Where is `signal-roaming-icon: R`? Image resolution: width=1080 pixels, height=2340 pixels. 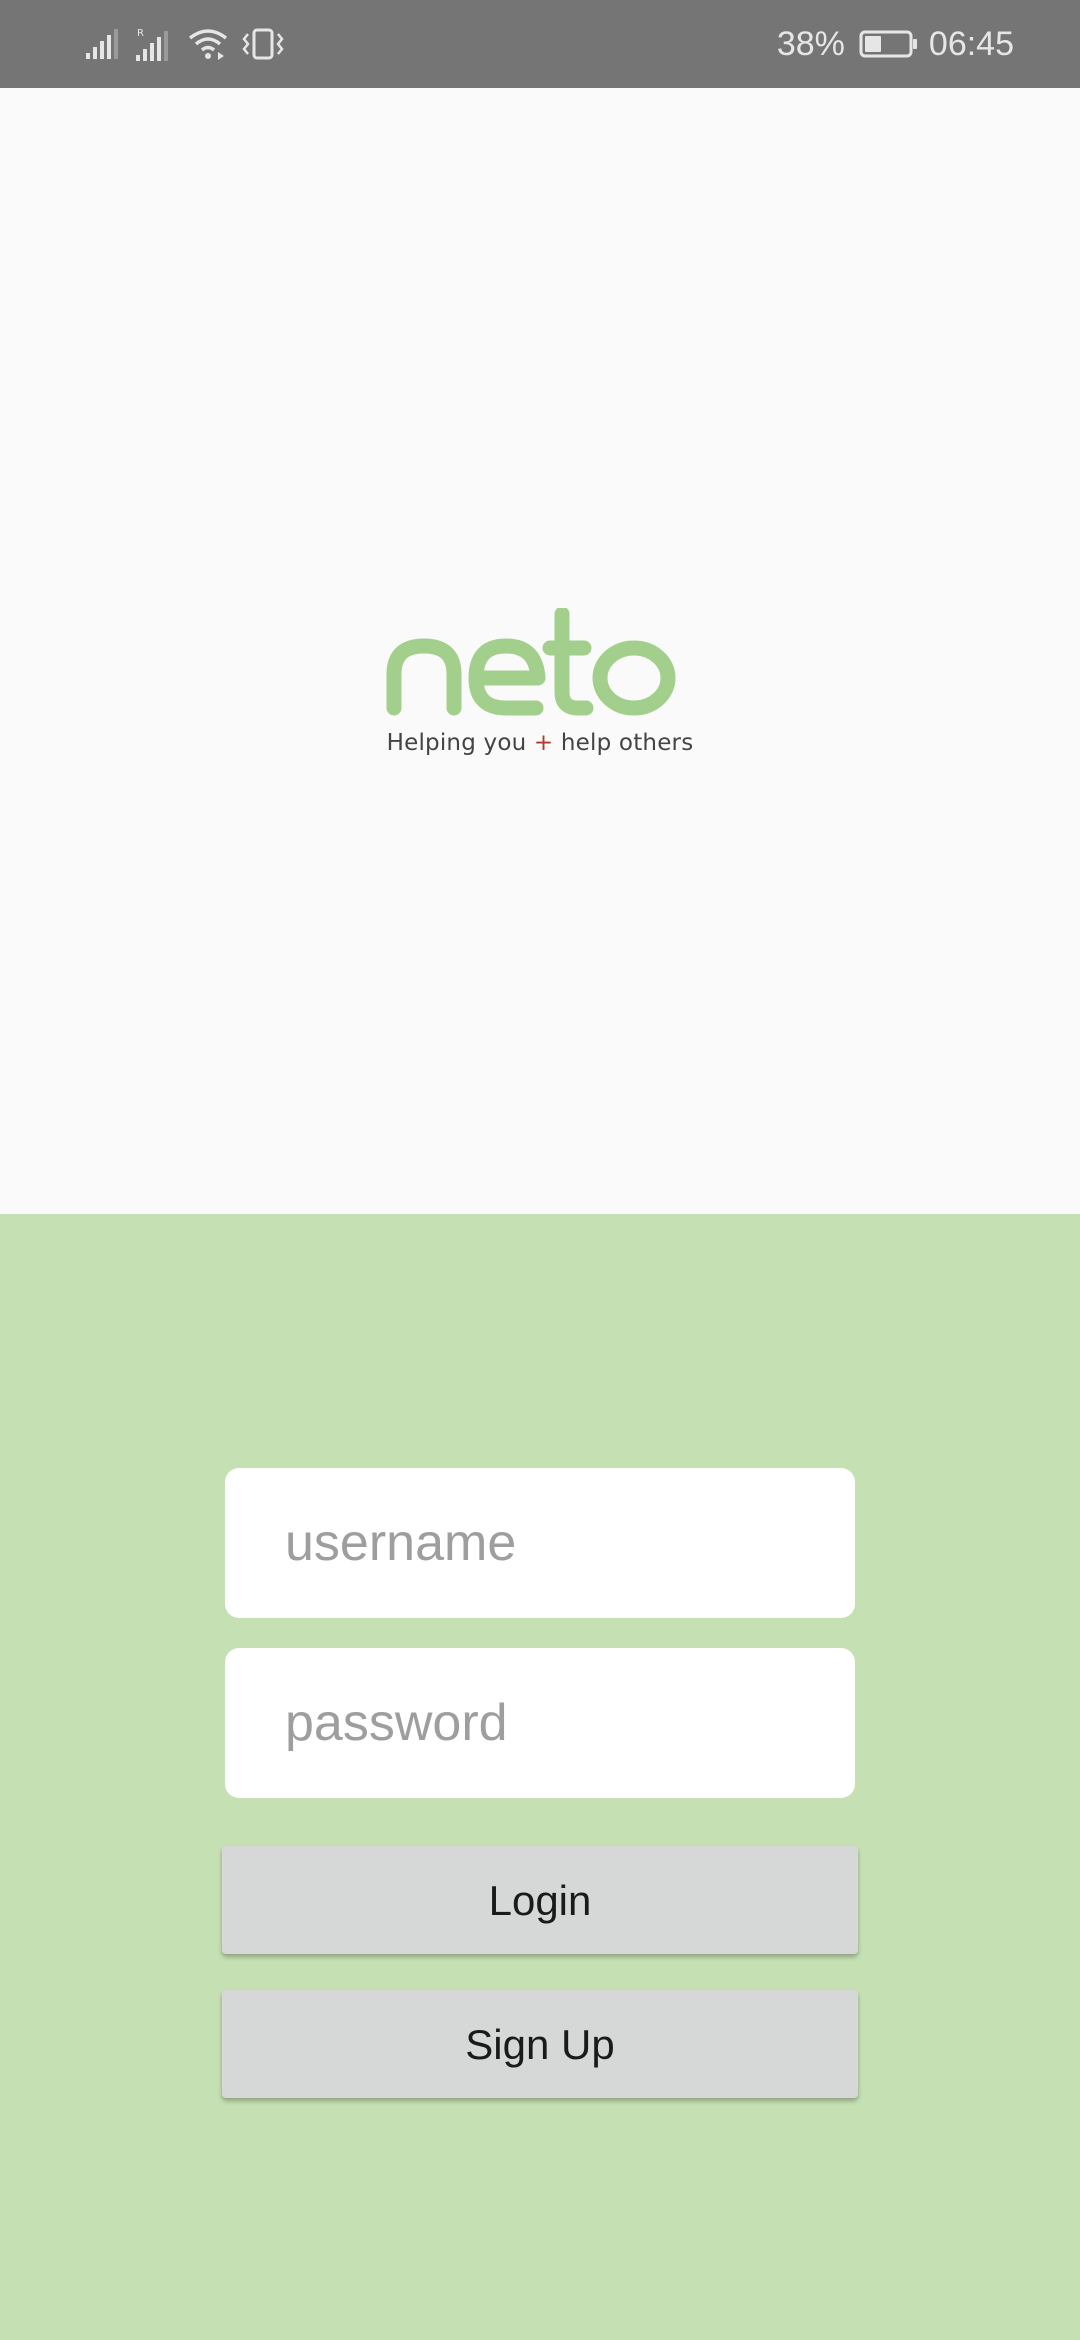 signal-roaming-icon: R is located at coordinates (154, 44).